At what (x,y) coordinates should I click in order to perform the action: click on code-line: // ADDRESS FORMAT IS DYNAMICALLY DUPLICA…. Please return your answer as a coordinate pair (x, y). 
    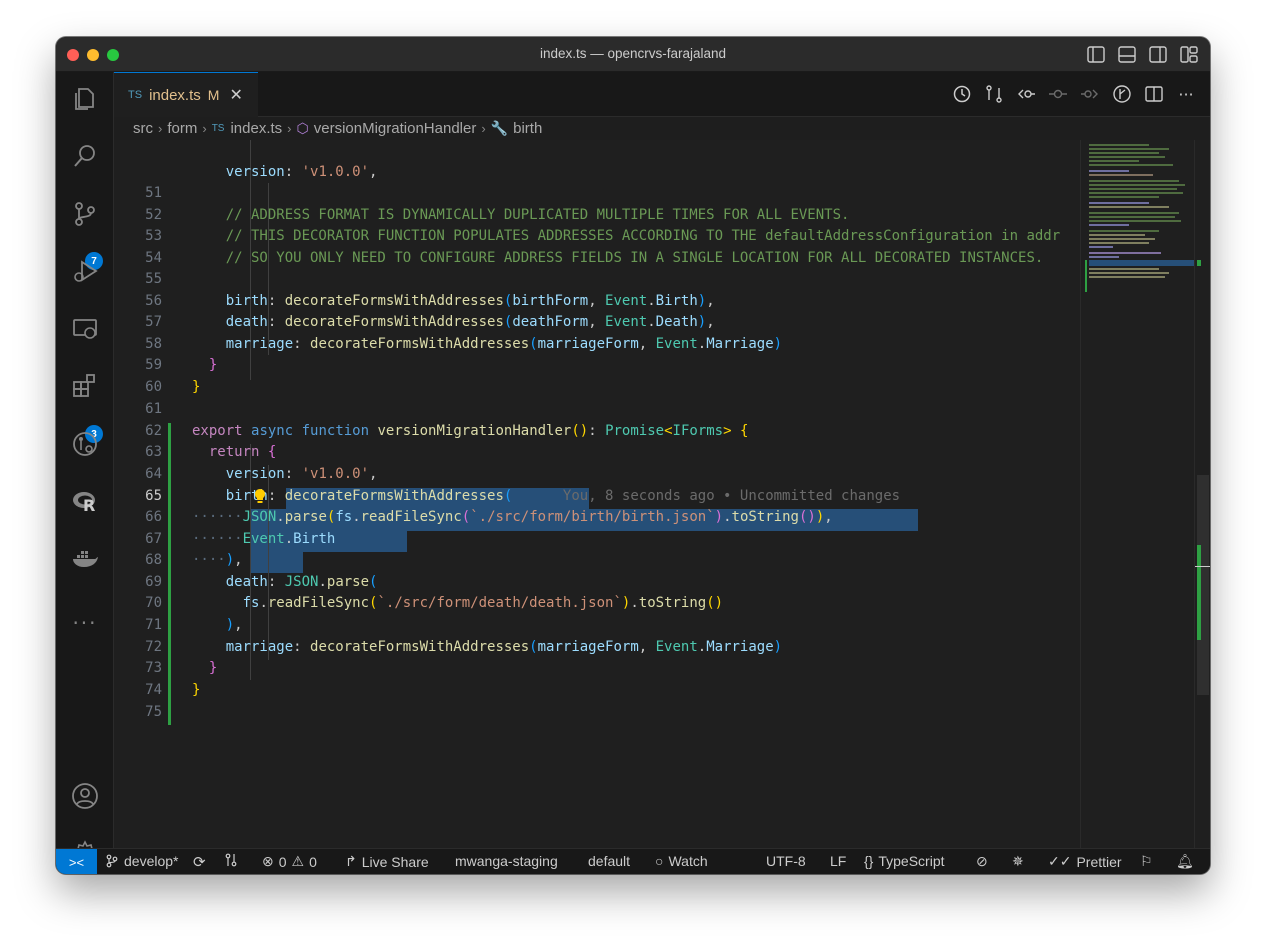
    Looking at the image, I should click on (537, 215).